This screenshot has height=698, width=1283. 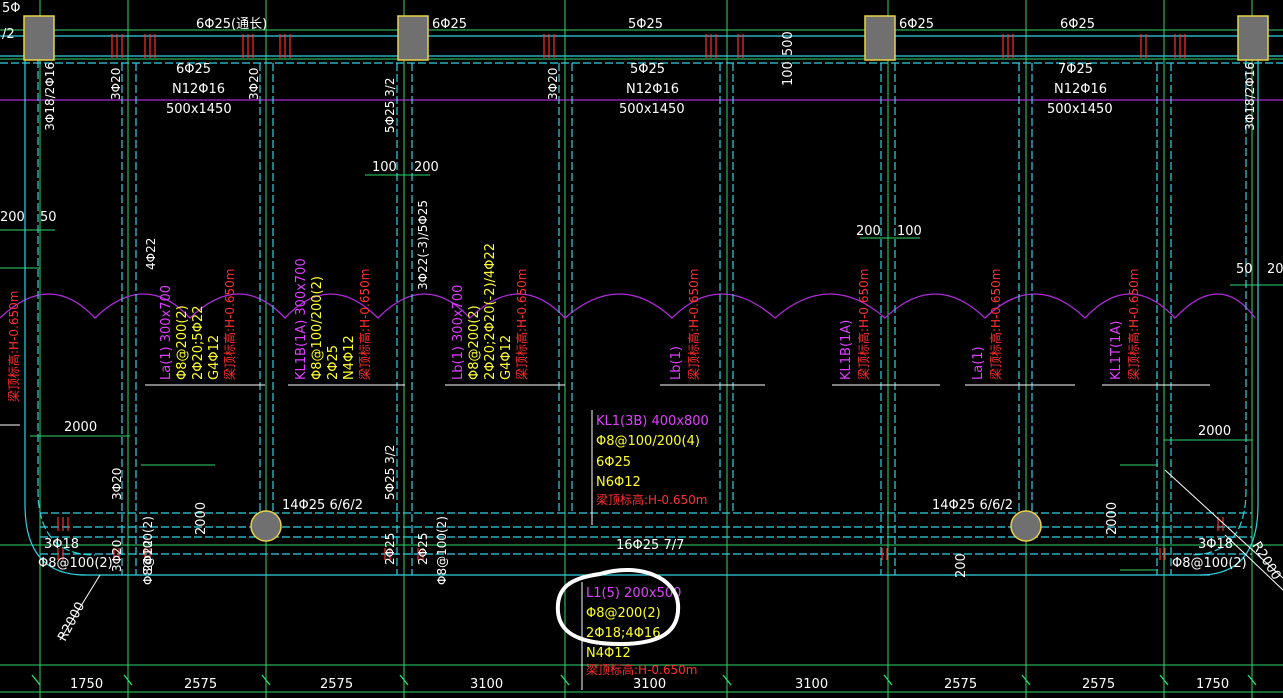 I want to click on beam-bars: 2Φ25, so click(x=333, y=362).